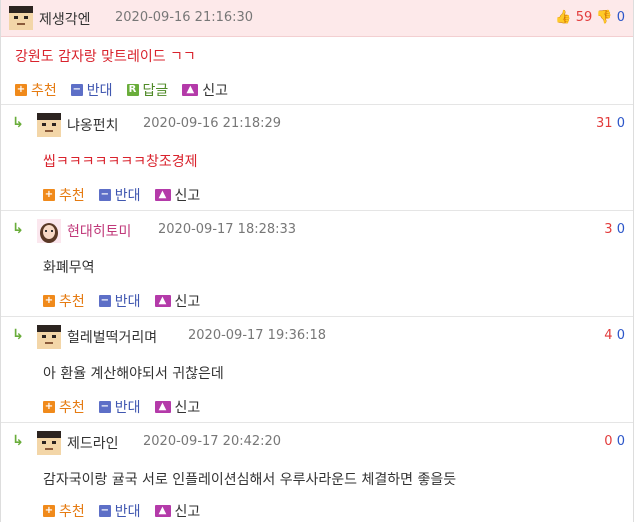 This screenshot has width=634, height=523. I want to click on thumbs-down-icon: 👎, so click(604, 17).